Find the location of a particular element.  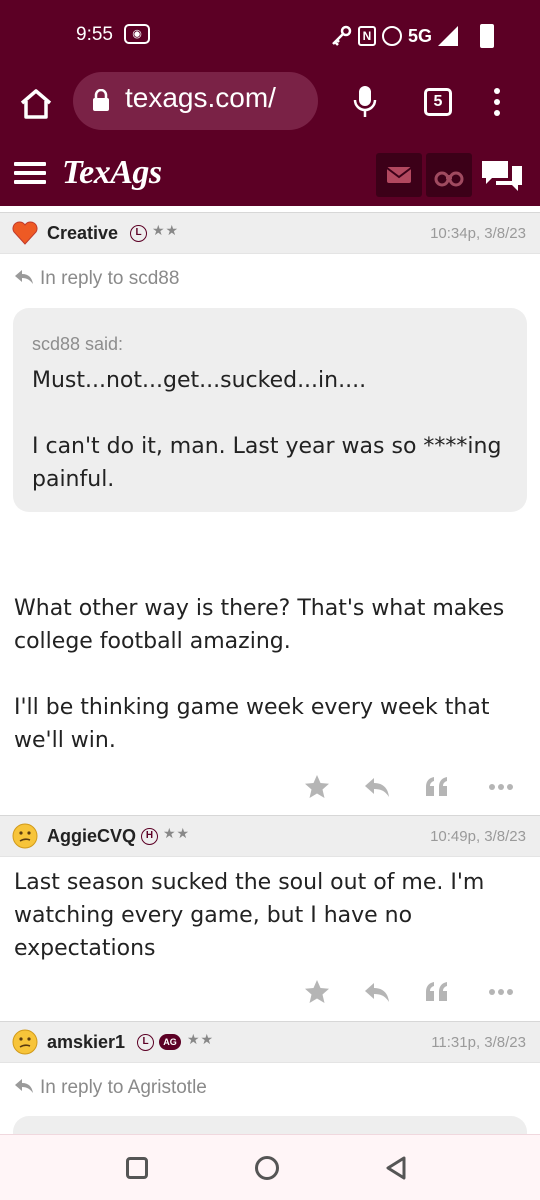

lock-icon is located at coordinates (101, 100).